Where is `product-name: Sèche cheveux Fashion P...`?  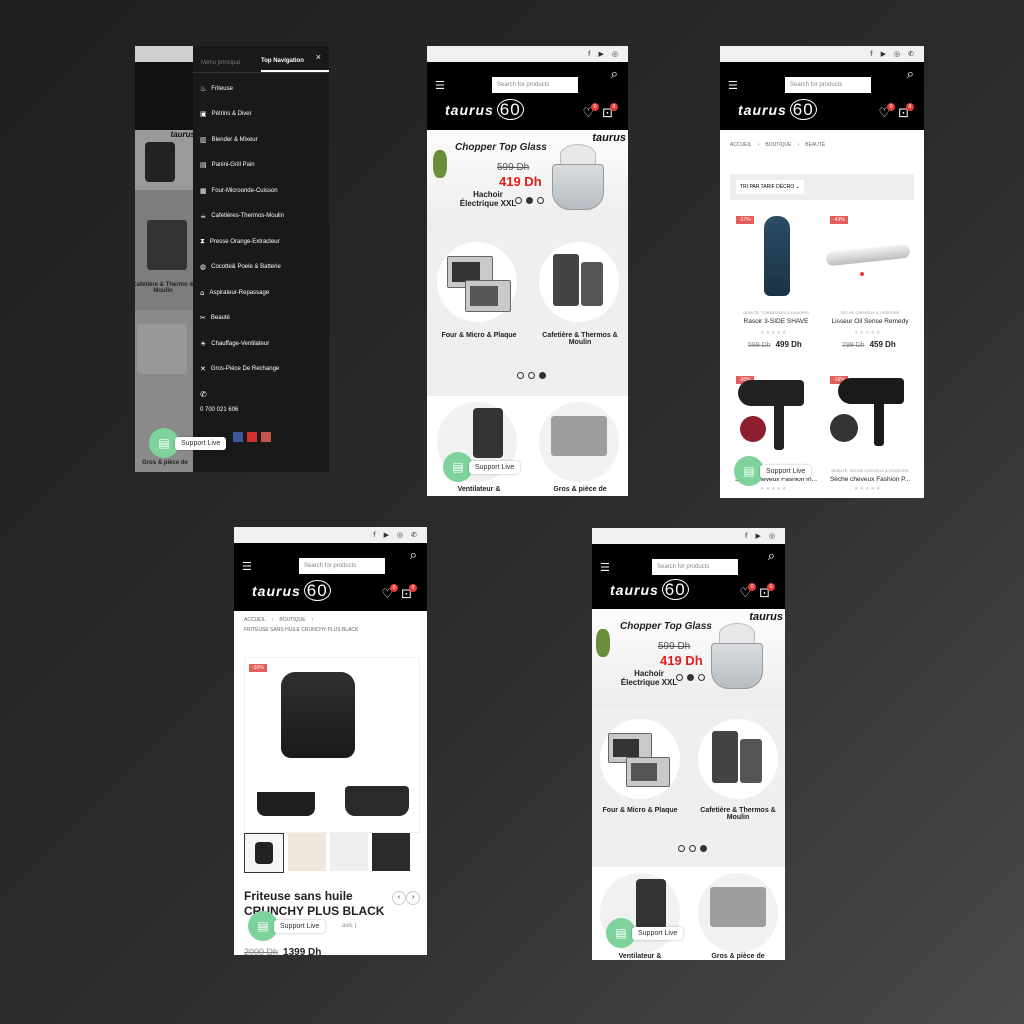 product-name: Sèche cheveux Fashion P... is located at coordinates (870, 479).